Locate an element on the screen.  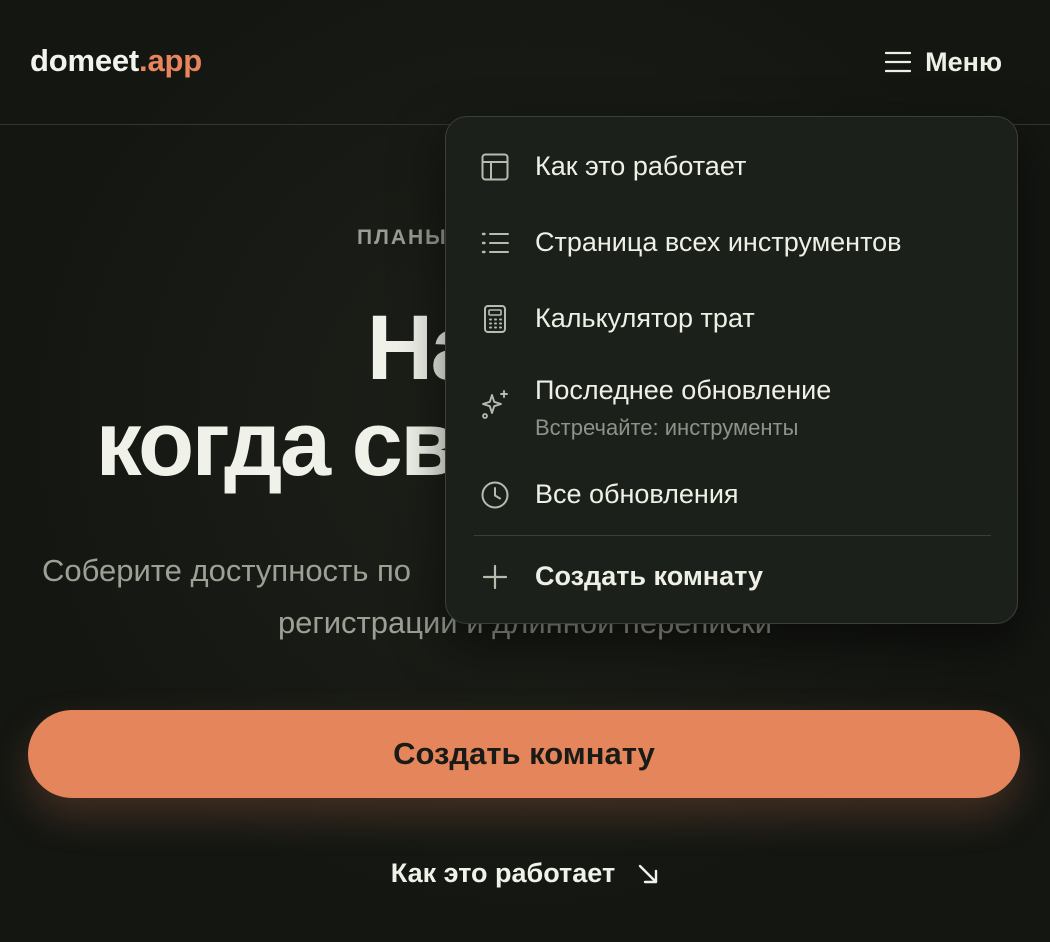
menu-item-expense-calculator: Калькулятор трат is located at coordinates (731, 319).